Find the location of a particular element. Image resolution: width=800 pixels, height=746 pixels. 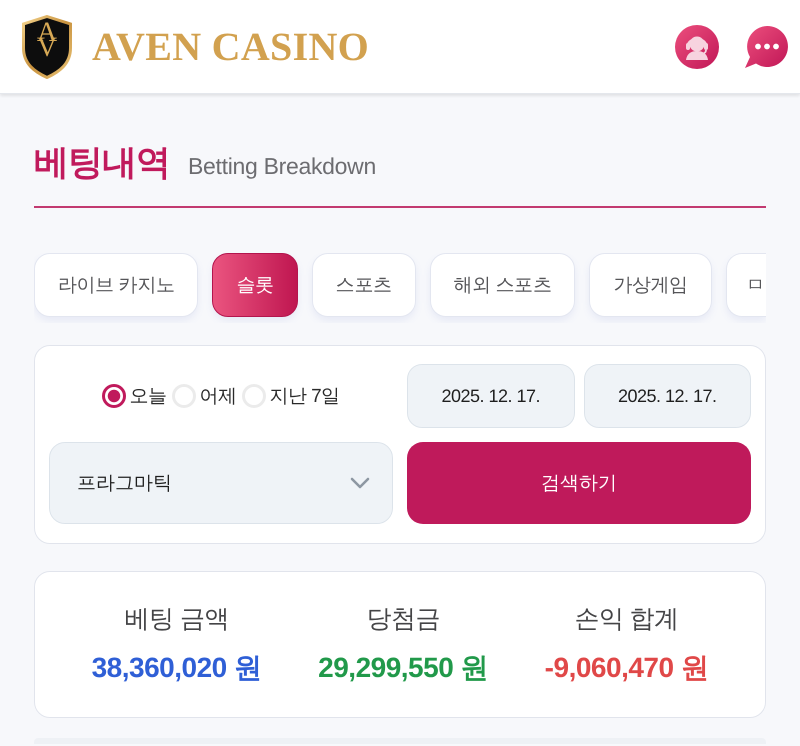

chevron-down-icon is located at coordinates (360, 483).